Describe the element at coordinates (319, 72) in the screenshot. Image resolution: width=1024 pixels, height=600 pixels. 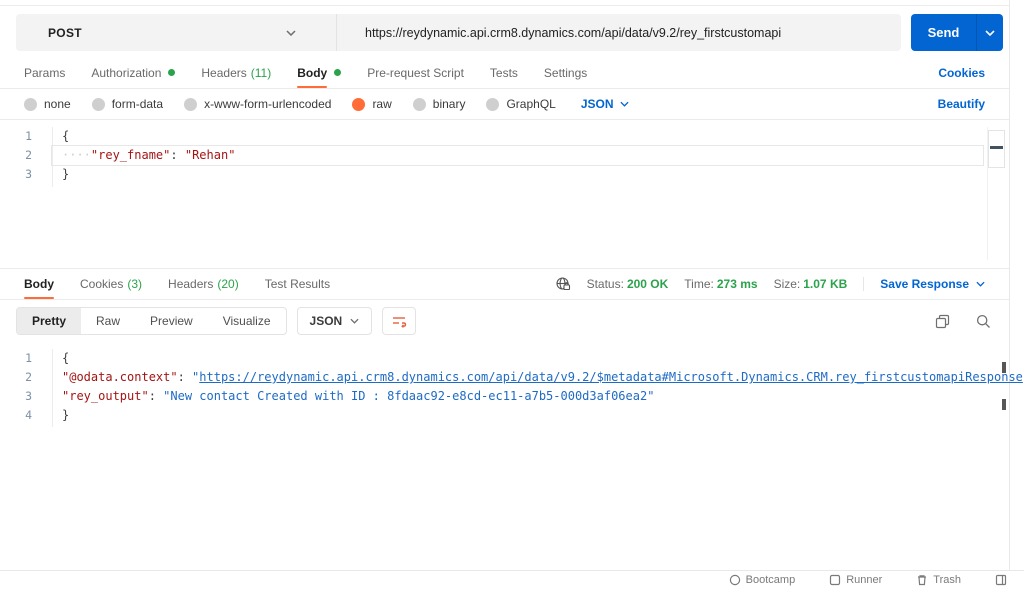
I see `tab-body: Body` at that location.